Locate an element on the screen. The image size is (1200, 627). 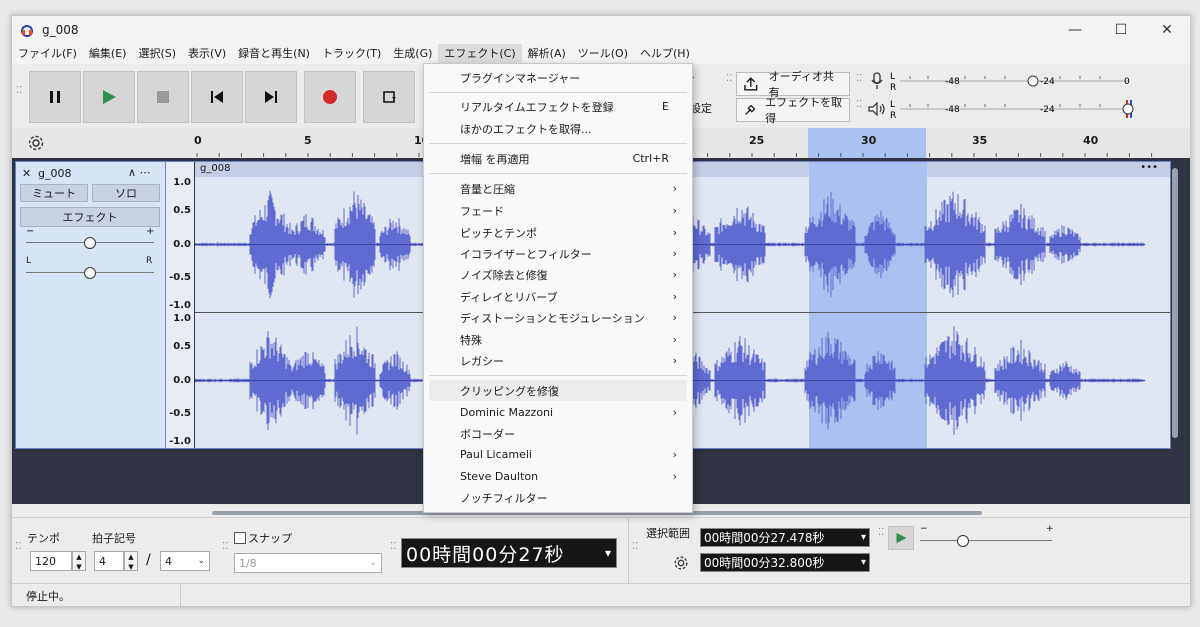
effect-menu-item-11: 特殊 › is located at coordinates (558, 339).